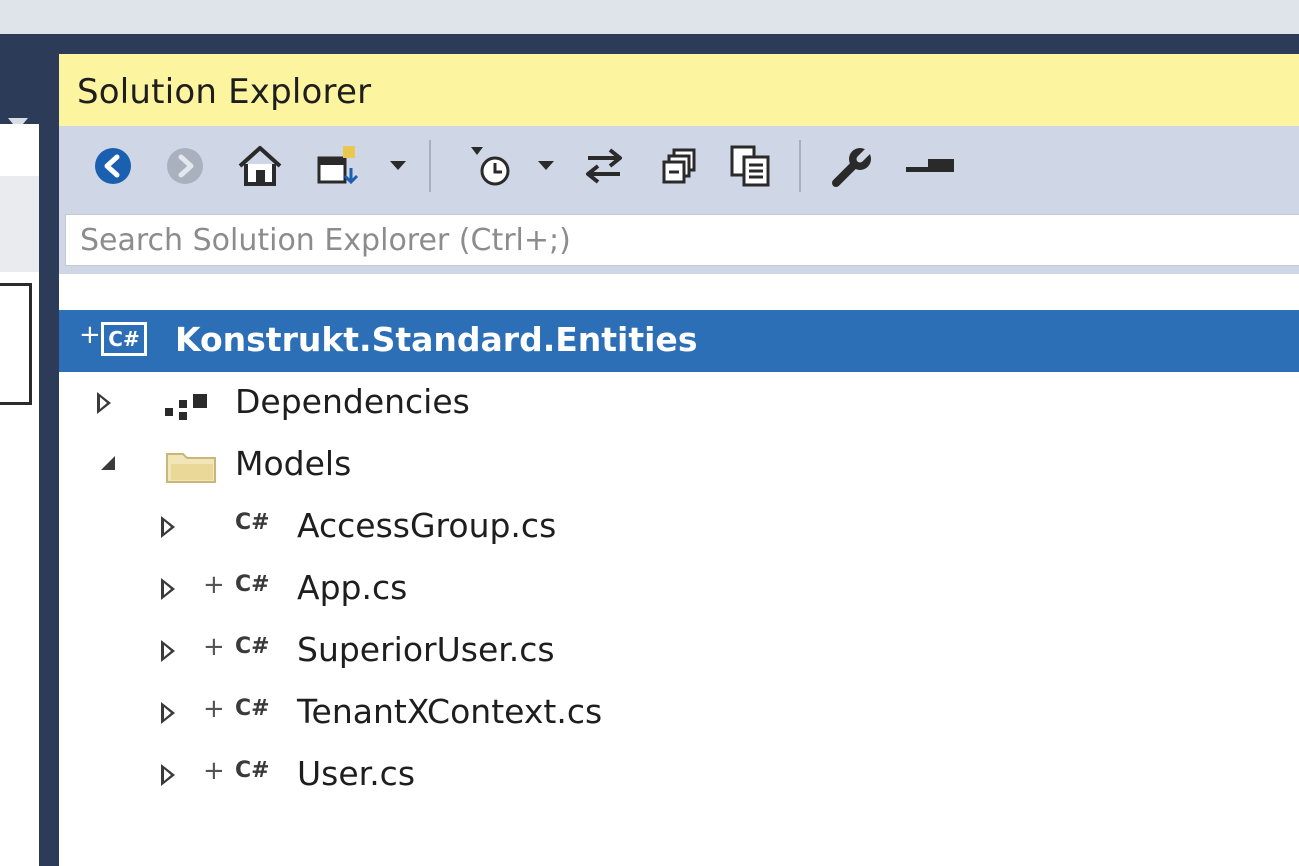 Image resolution: width=1299 pixels, height=866 pixels. I want to click on csharp-project-icon-text: C#, so click(124, 339).